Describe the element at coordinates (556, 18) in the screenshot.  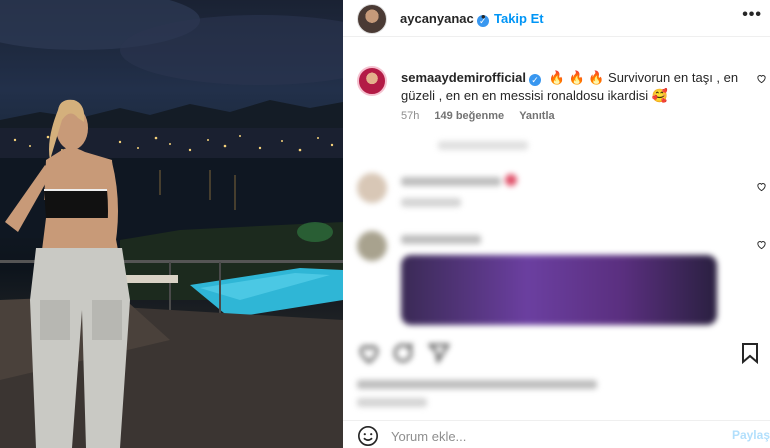
I see `post-header: aycanyanac ✓ • Takip Et •••` at that location.